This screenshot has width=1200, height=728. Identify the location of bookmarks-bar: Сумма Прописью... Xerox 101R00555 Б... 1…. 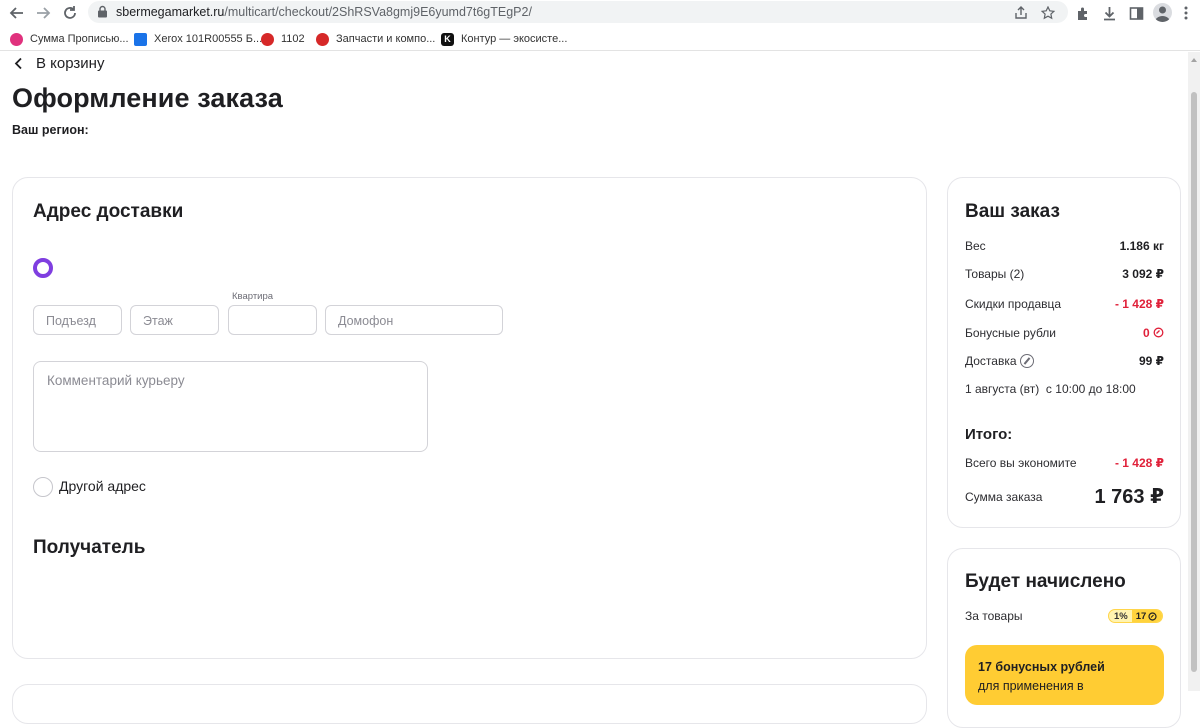
(600, 39).